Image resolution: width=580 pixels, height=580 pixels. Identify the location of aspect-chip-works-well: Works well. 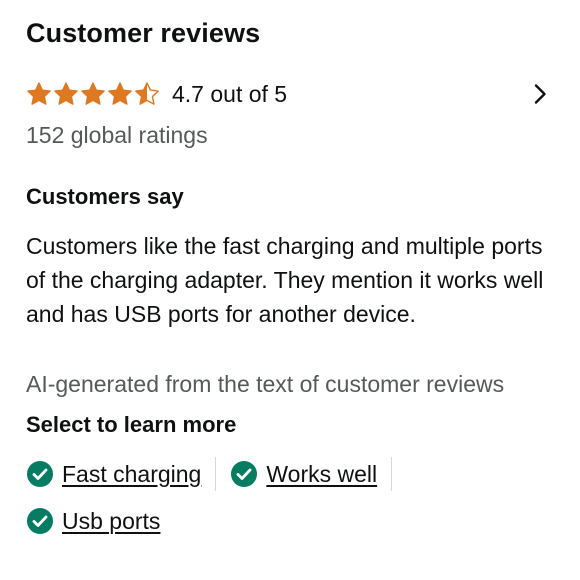
(303, 474).